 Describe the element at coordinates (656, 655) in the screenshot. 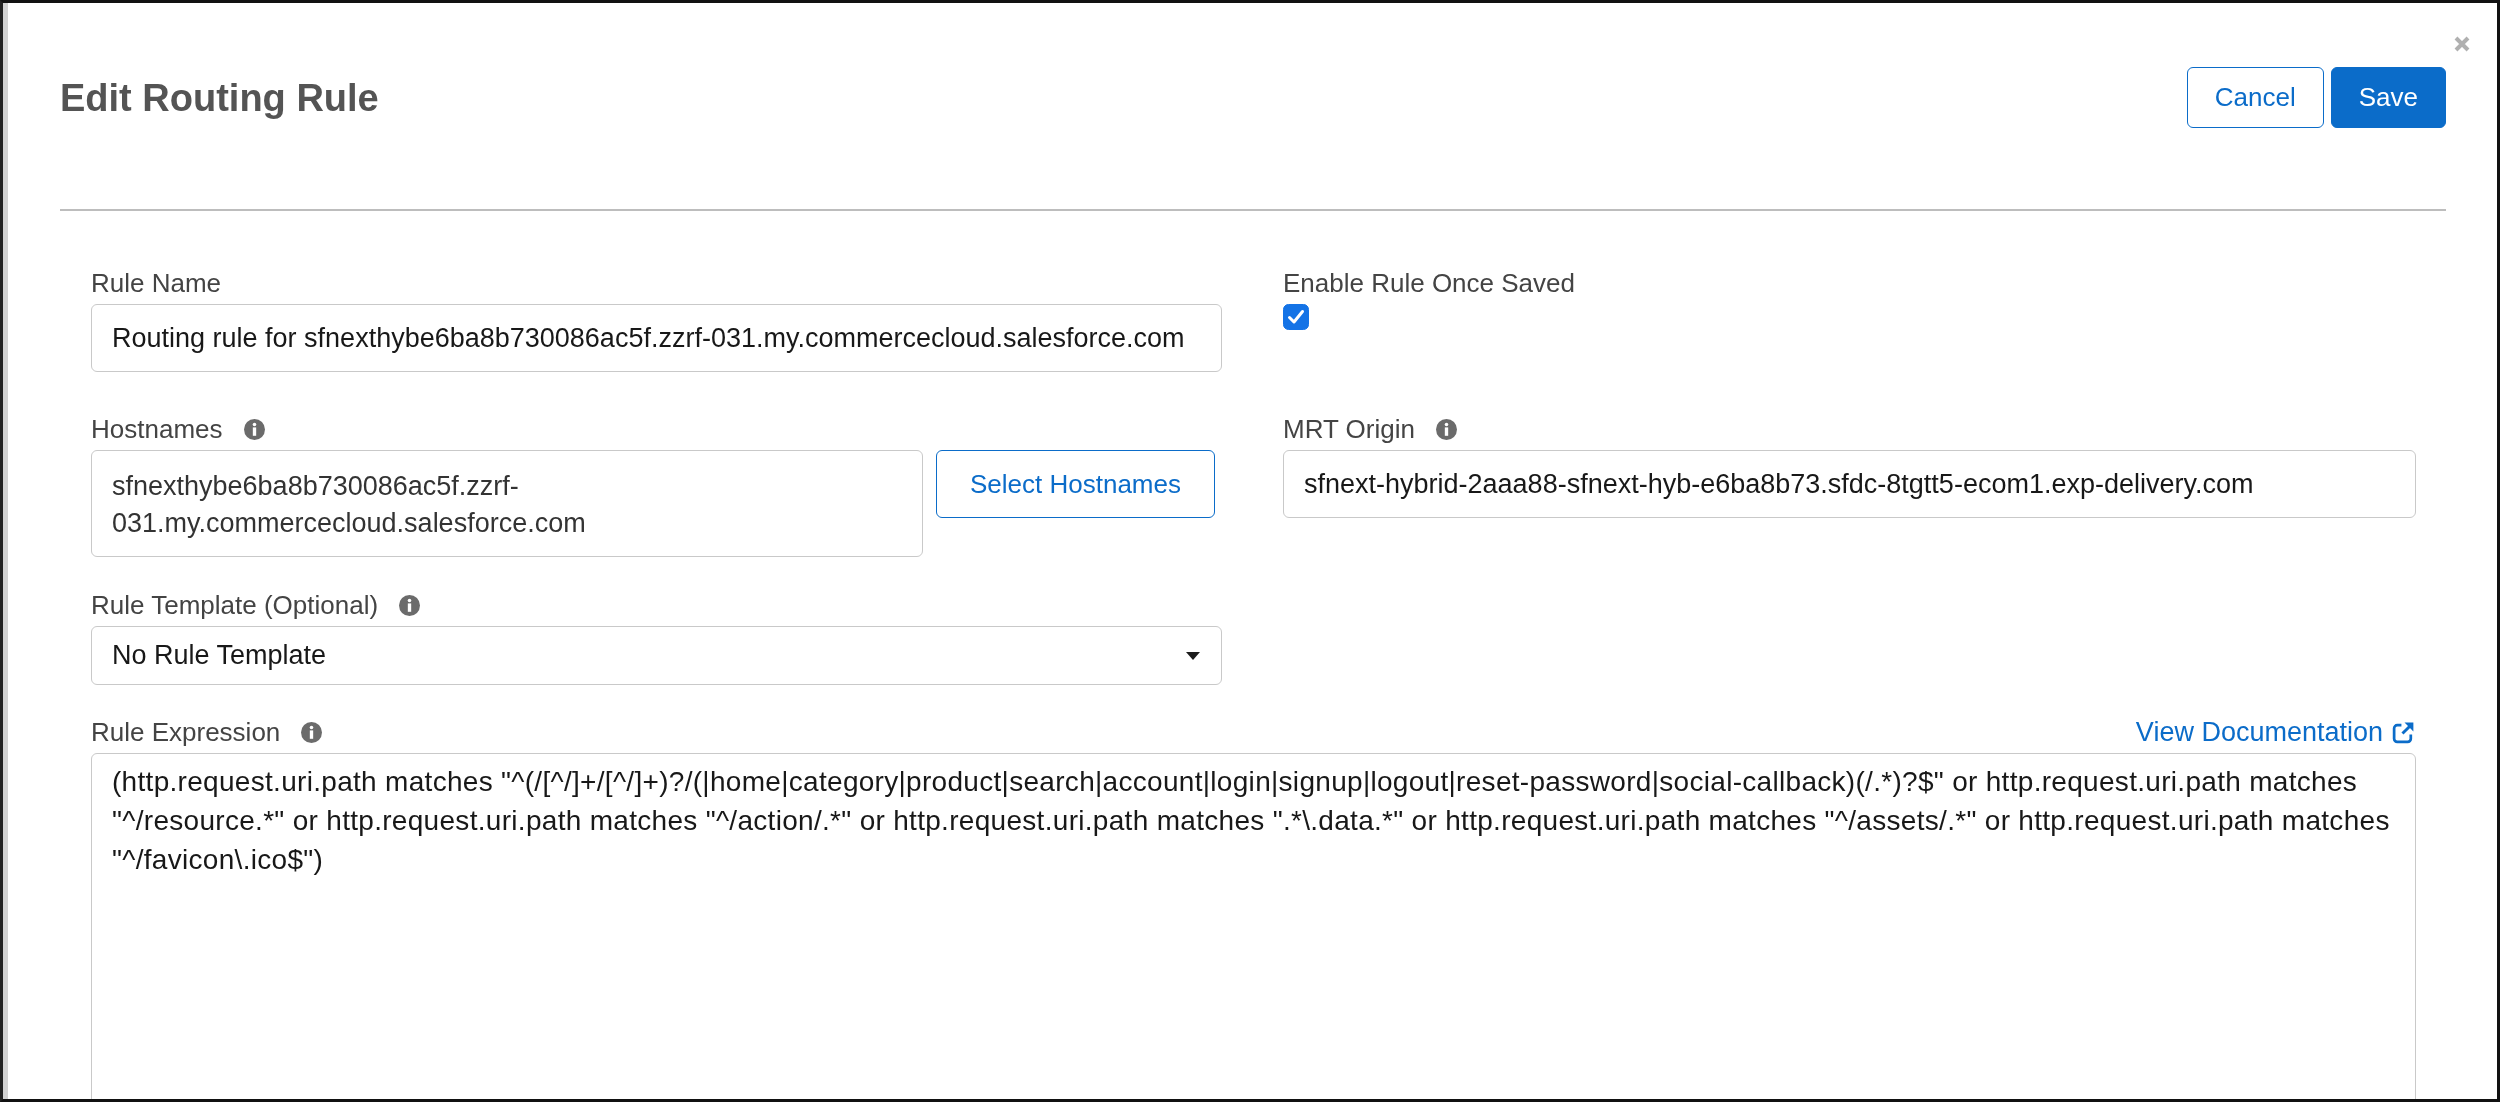

I see `rule-template-dropdown: No Rule Template` at that location.